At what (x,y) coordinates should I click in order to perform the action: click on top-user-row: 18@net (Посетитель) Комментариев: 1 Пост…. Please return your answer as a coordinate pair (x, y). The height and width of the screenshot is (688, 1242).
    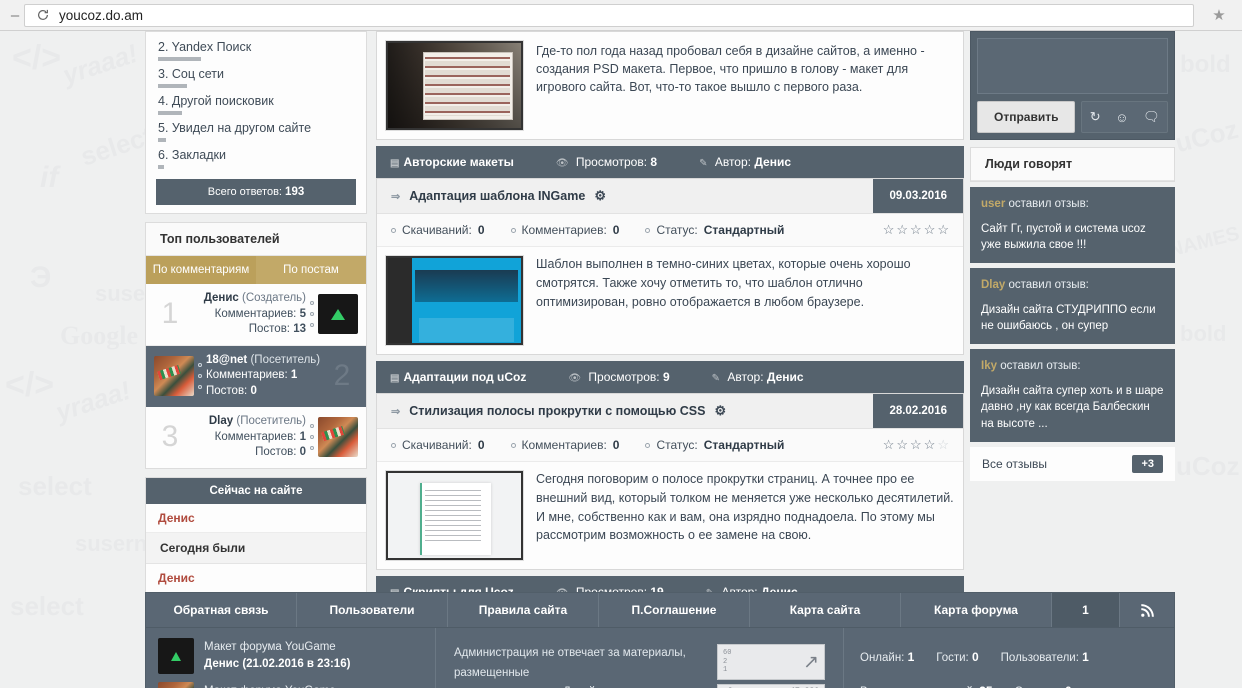
    Looking at the image, I should click on (256, 376).